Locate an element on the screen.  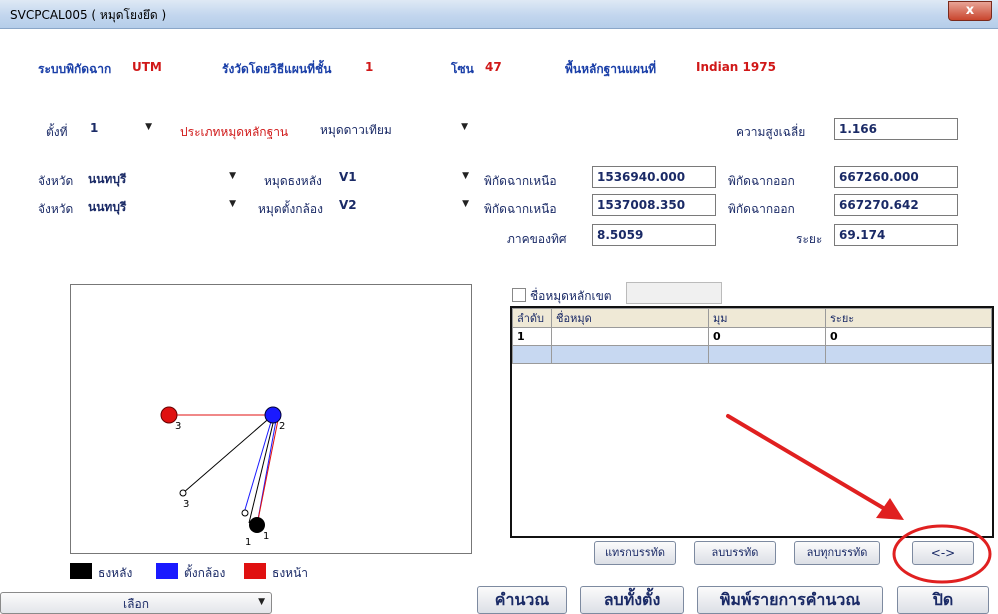
coord-system-label: ระบบพิกัดฉาก is located at coordinates (75, 69).